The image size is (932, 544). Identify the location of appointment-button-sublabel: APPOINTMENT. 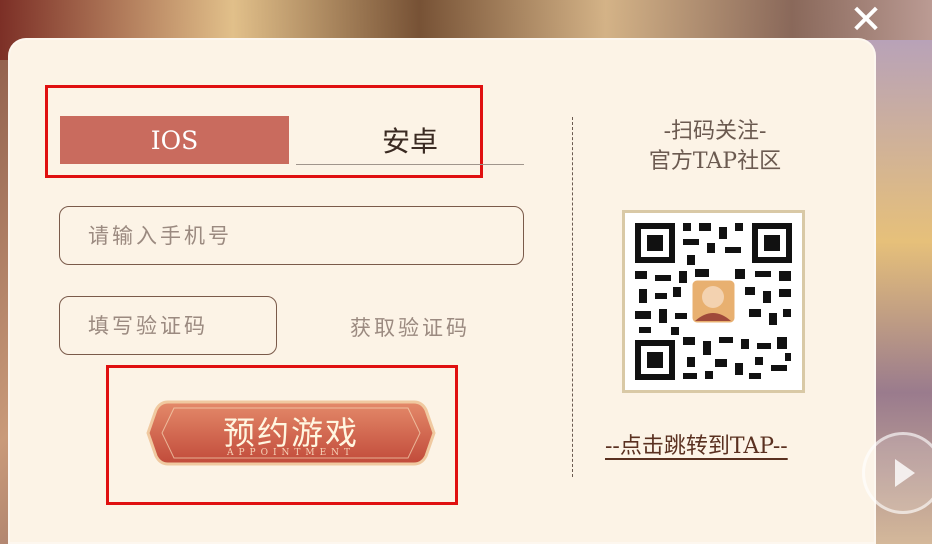
(291, 453).